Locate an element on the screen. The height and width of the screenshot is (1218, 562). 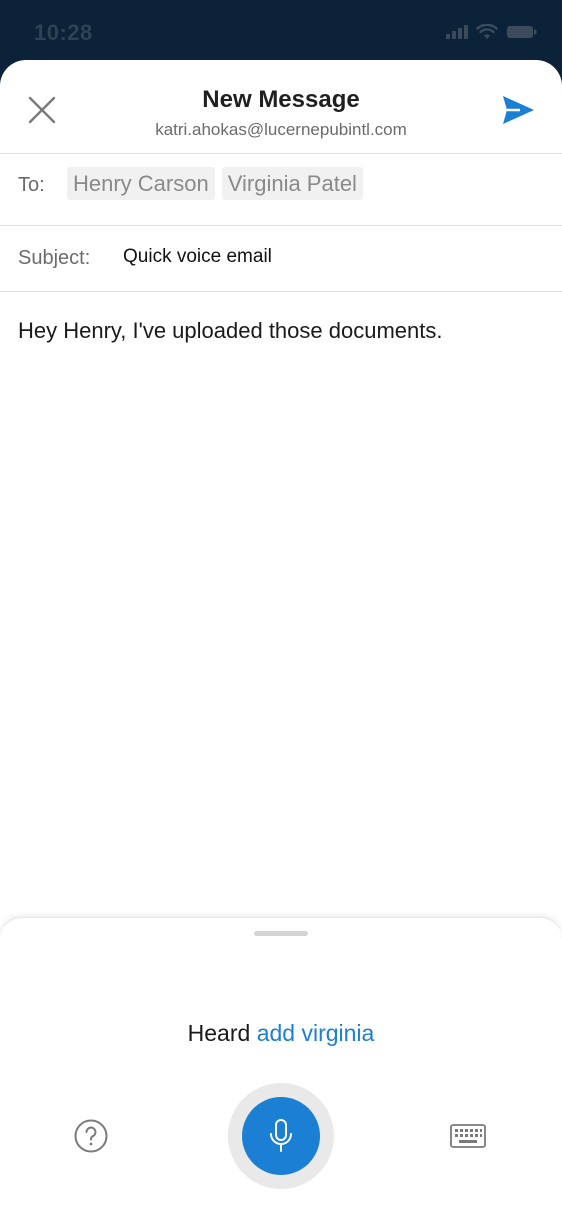
to-field: To: Henry Carson Virginia Patel is located at coordinates (281, 190).